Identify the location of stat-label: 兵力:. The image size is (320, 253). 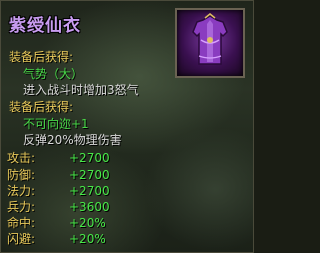
(21, 207).